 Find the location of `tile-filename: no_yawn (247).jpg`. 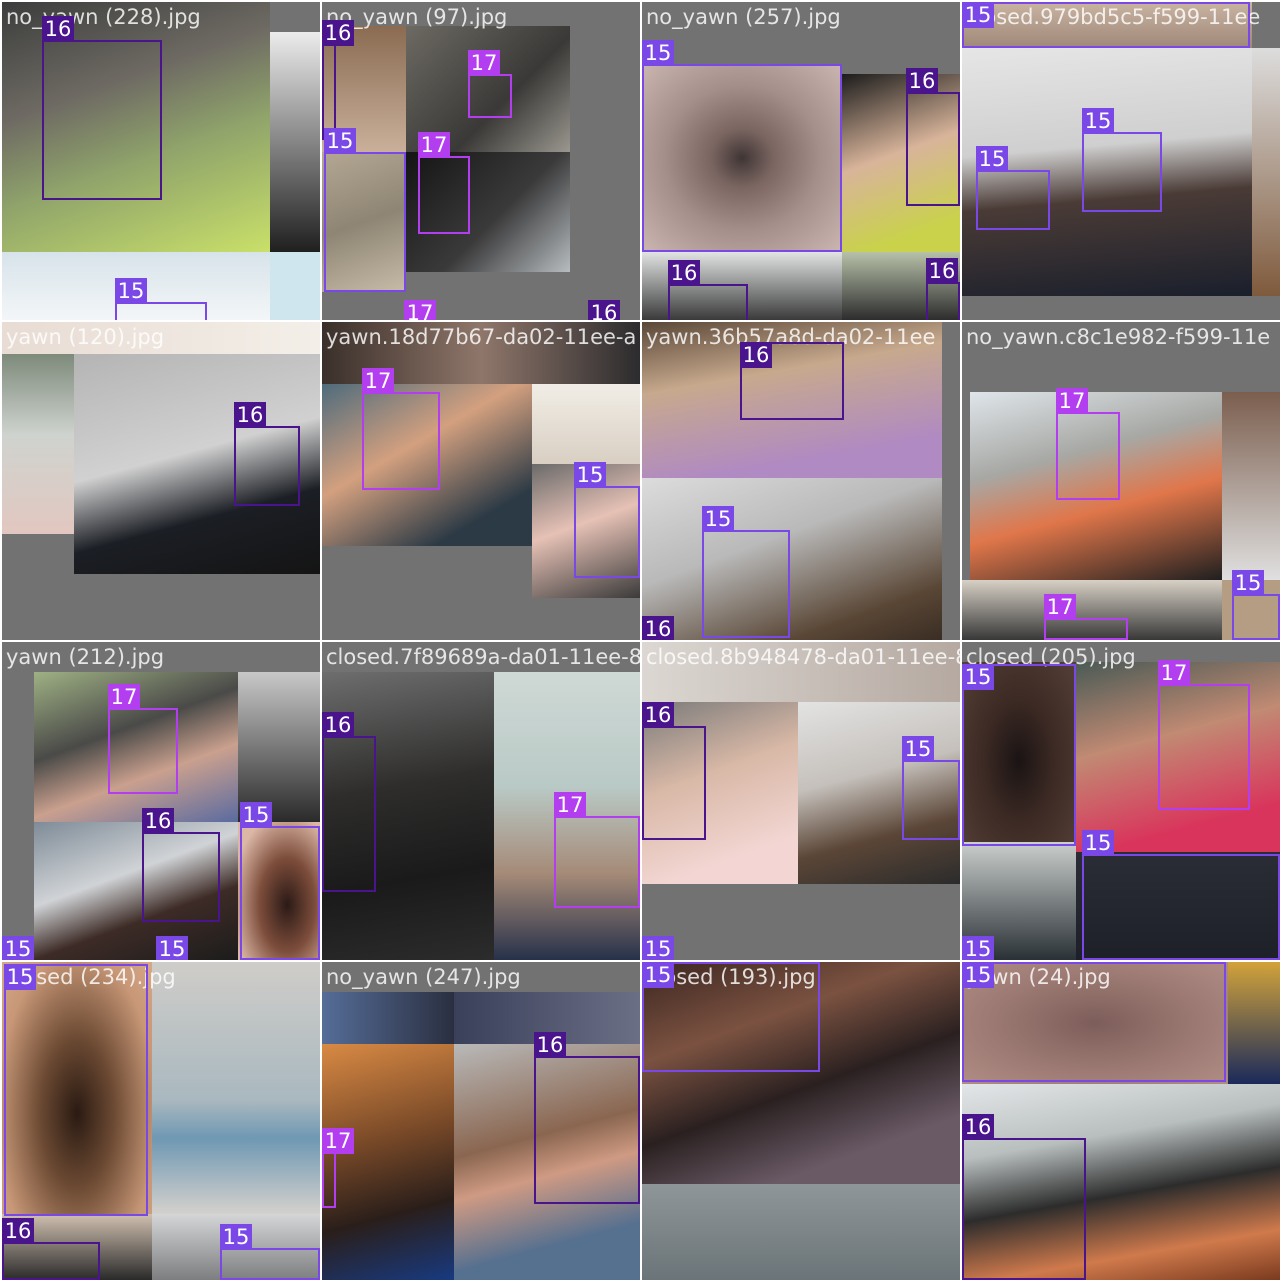

tile-filename: no_yawn (247).jpg is located at coordinates (423, 977).